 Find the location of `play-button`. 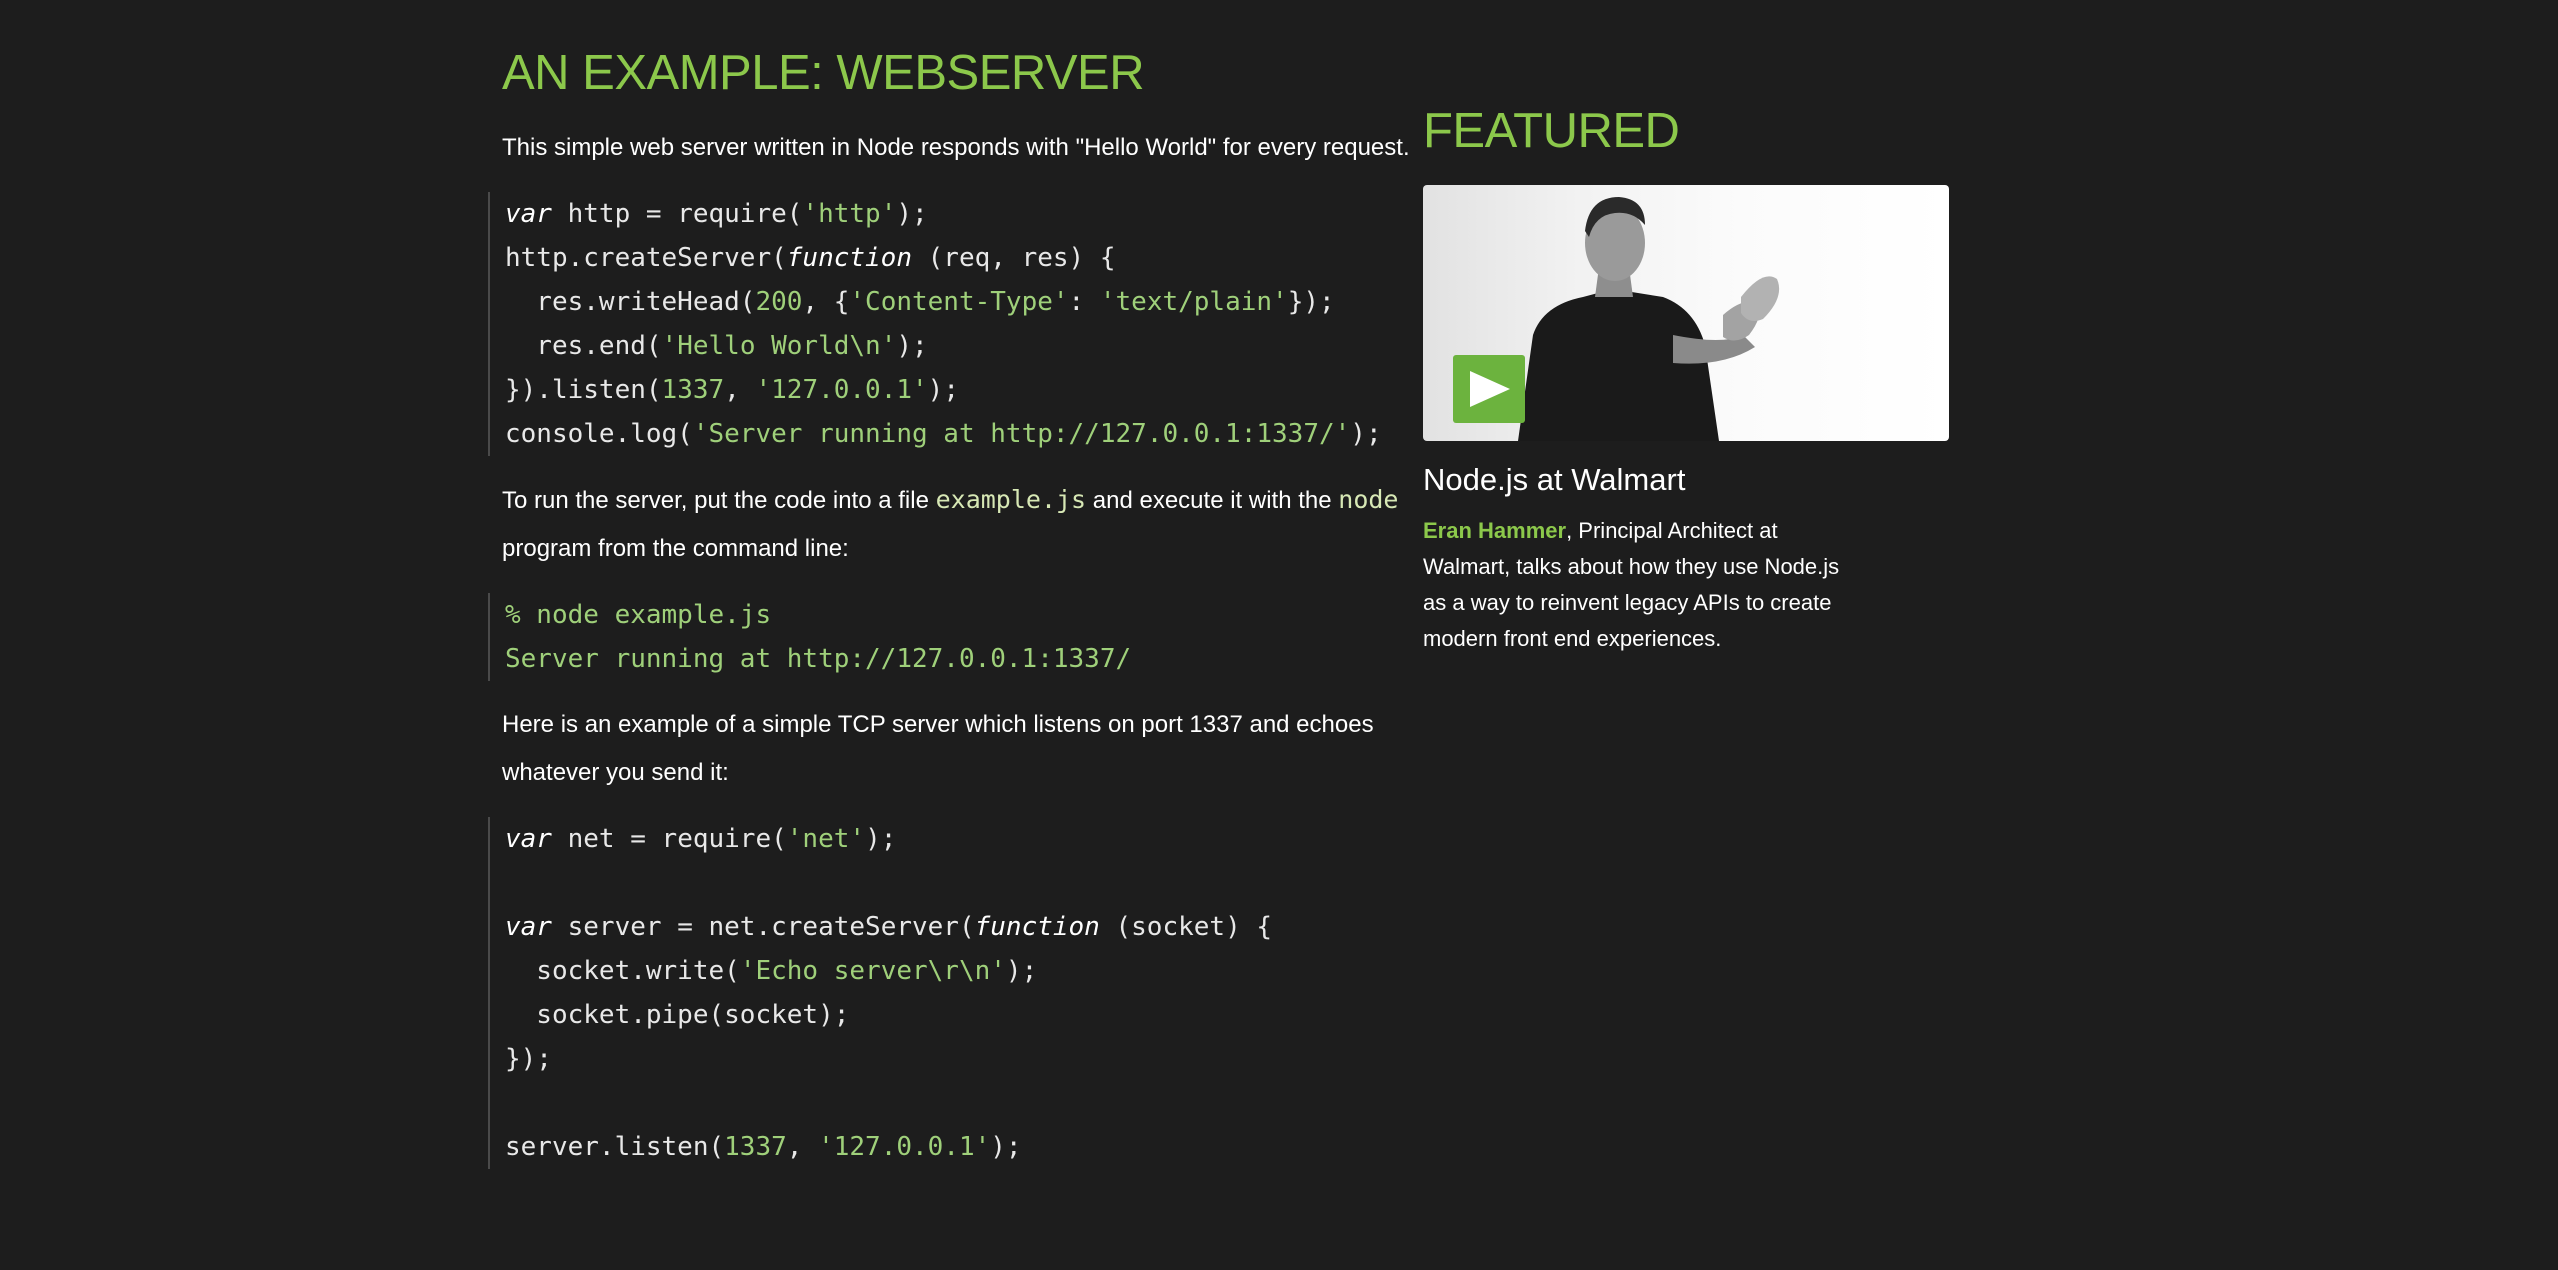

play-button is located at coordinates (1489, 389).